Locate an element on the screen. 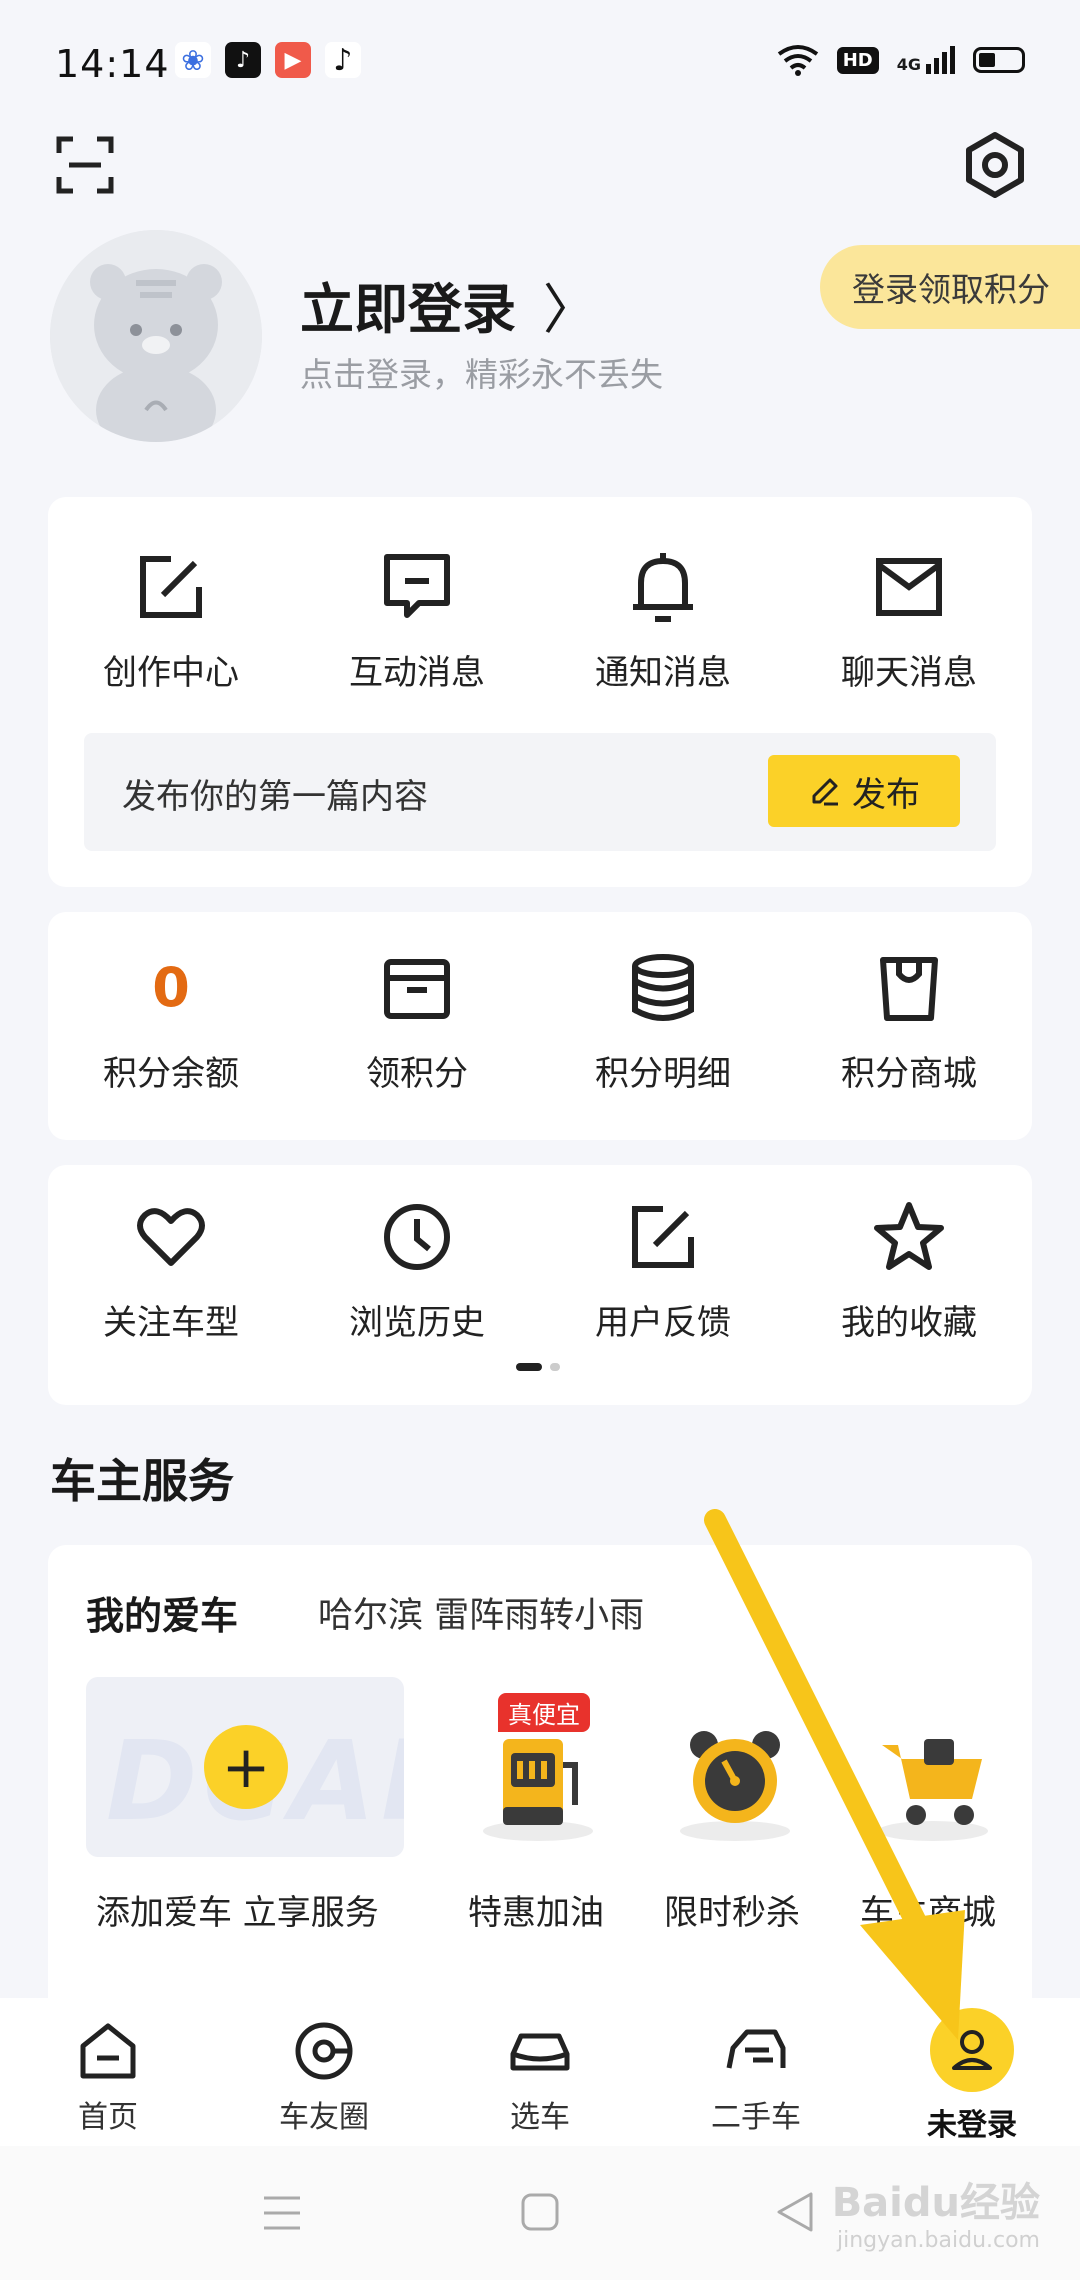 This screenshot has height=2280, width=1080. alarm-clock-icon is located at coordinates (735, 1780).